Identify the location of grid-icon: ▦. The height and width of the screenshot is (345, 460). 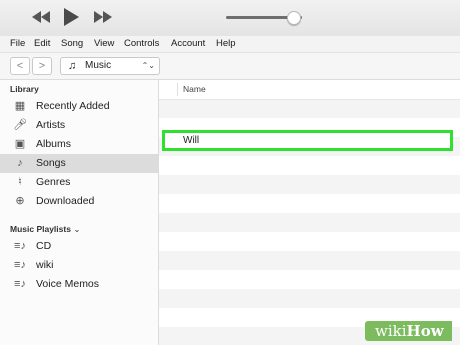
(20, 106).